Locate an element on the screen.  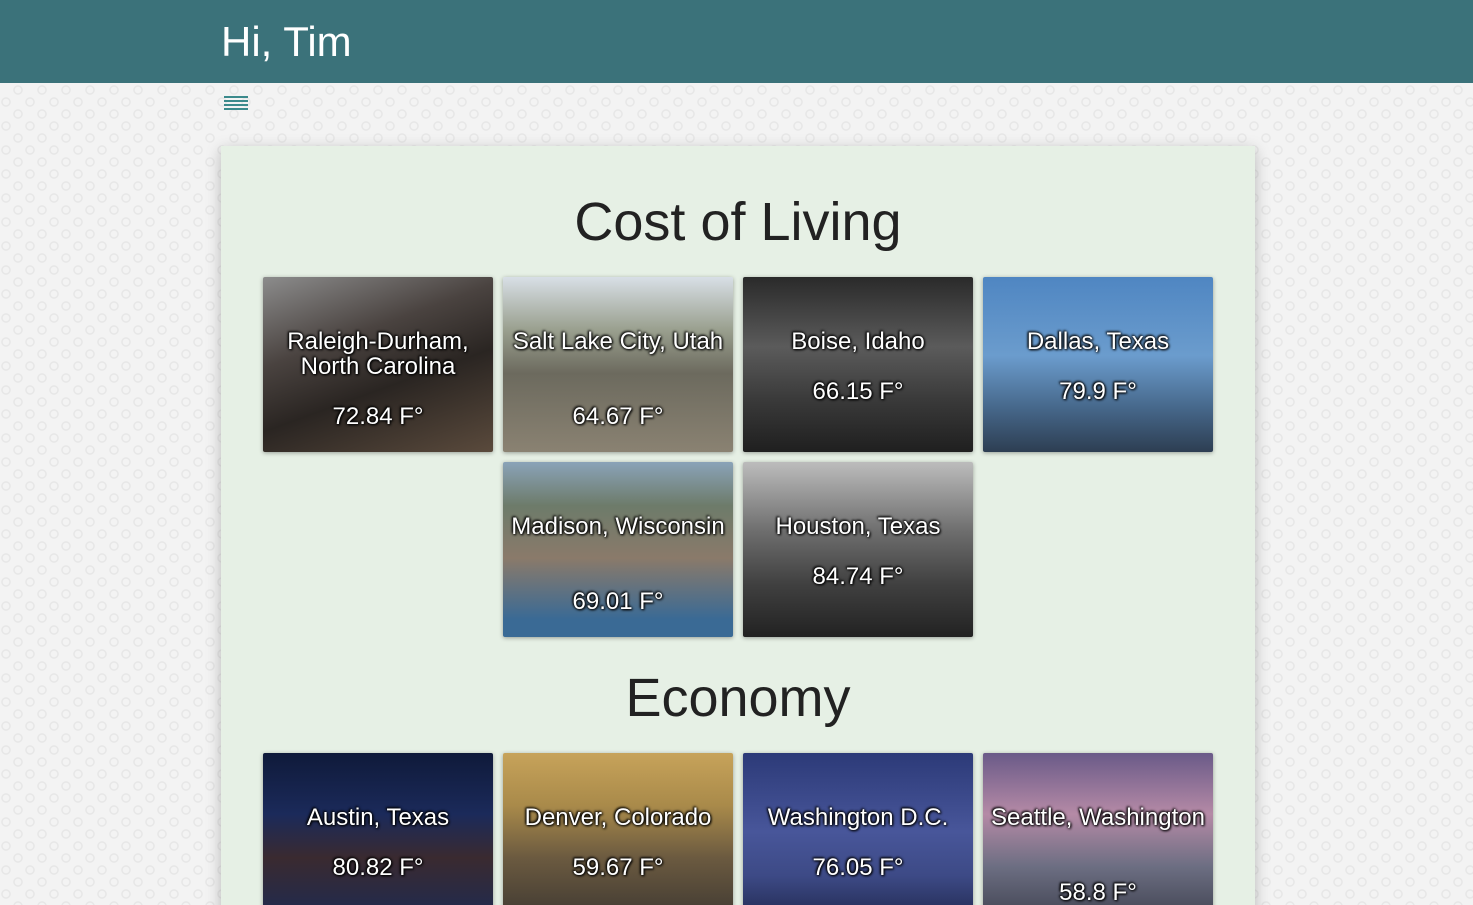
city-temperature: 59.67 F° is located at coordinates (618, 867).